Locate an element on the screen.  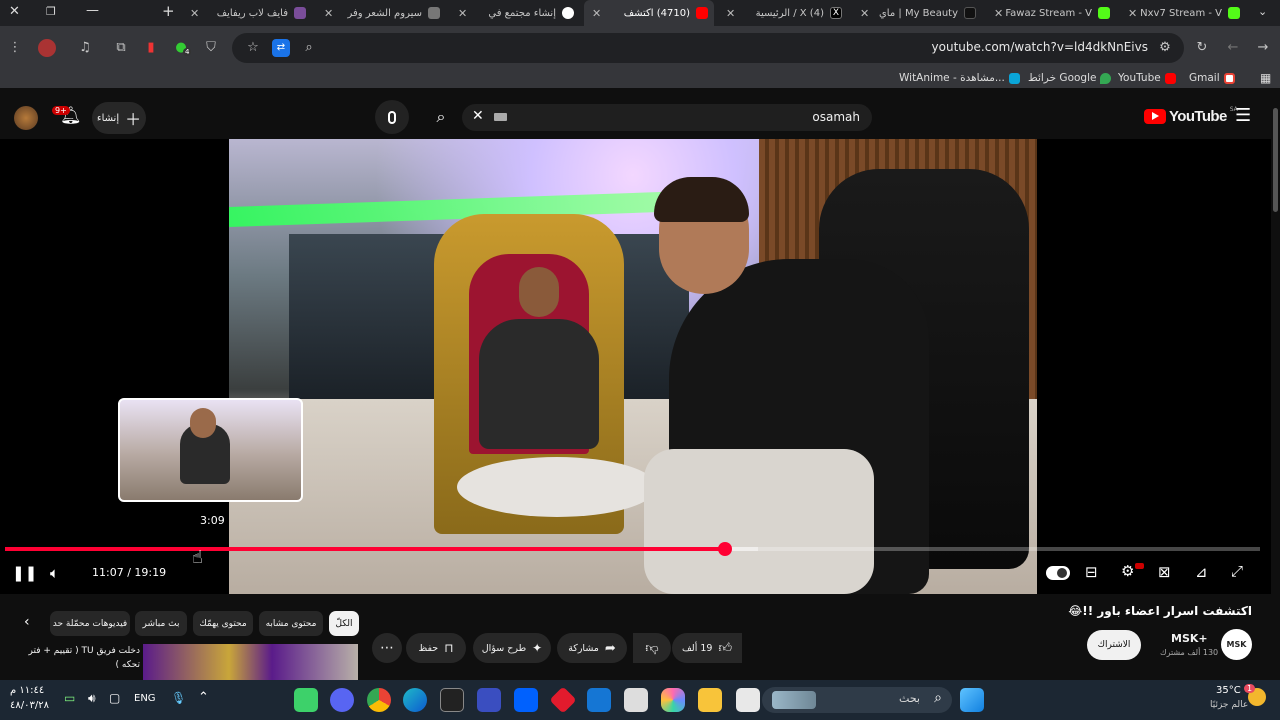
tab: ✕ سيروم الشعر وفر is located at coordinates (381, 13).